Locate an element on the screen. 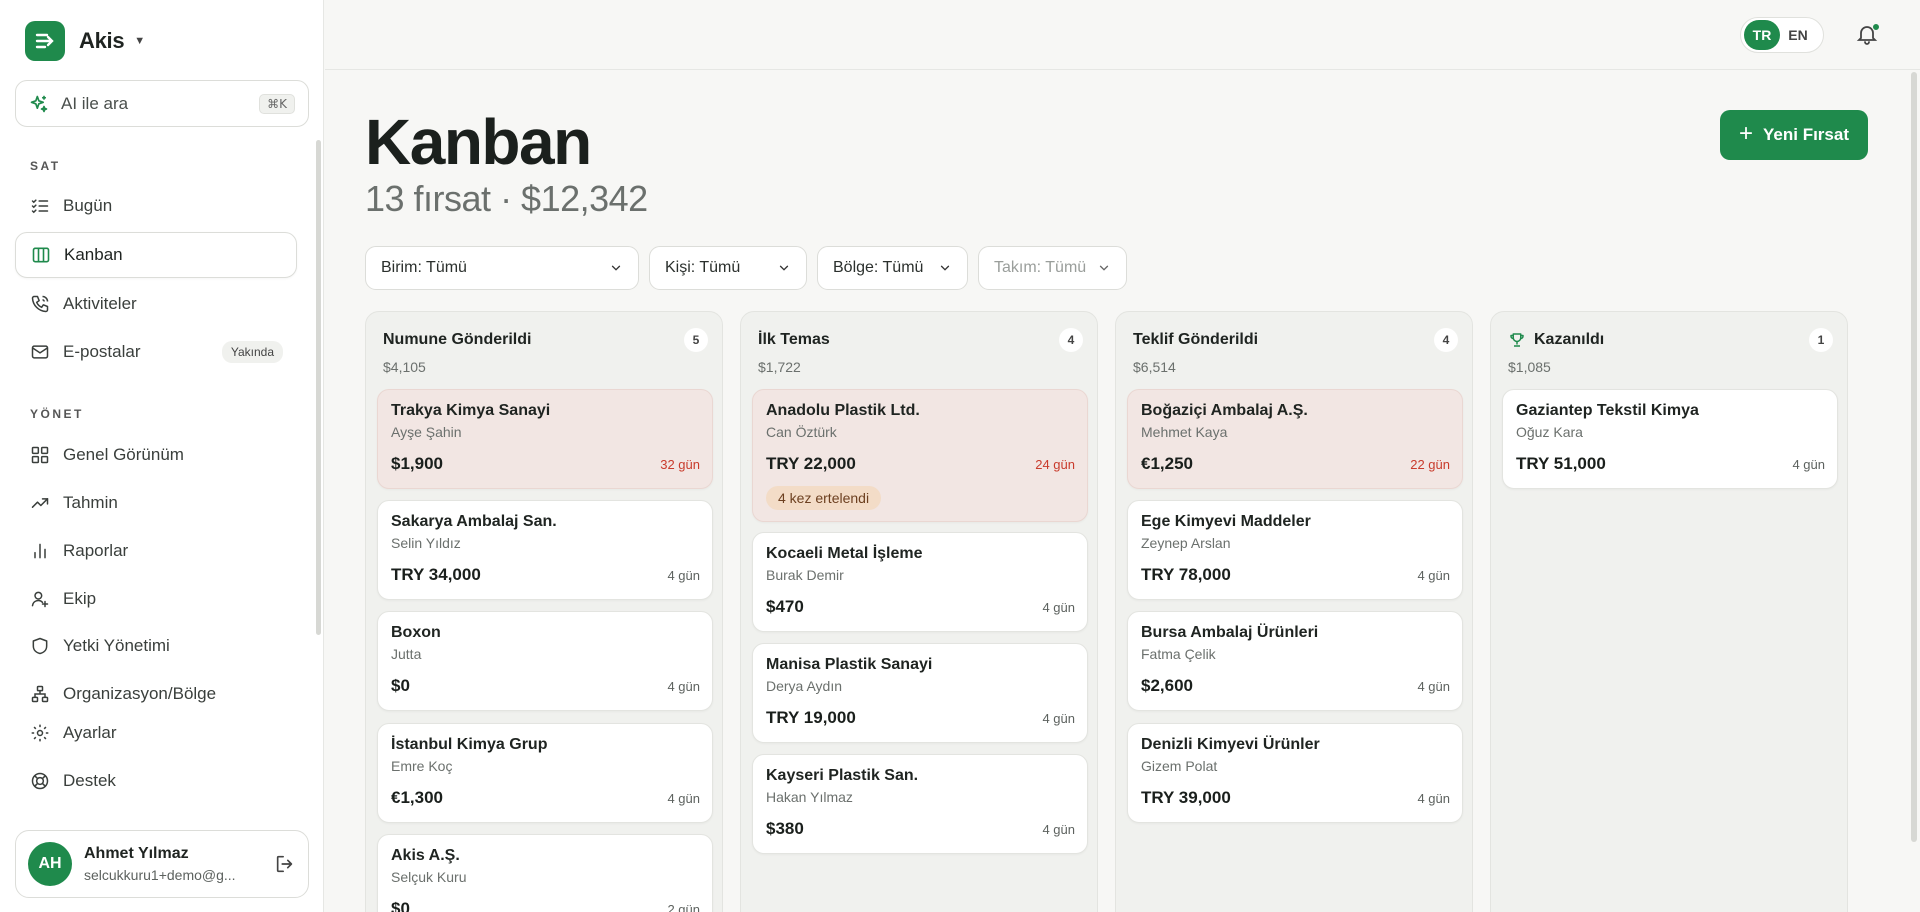  trending-up-icon is located at coordinates (40, 503).